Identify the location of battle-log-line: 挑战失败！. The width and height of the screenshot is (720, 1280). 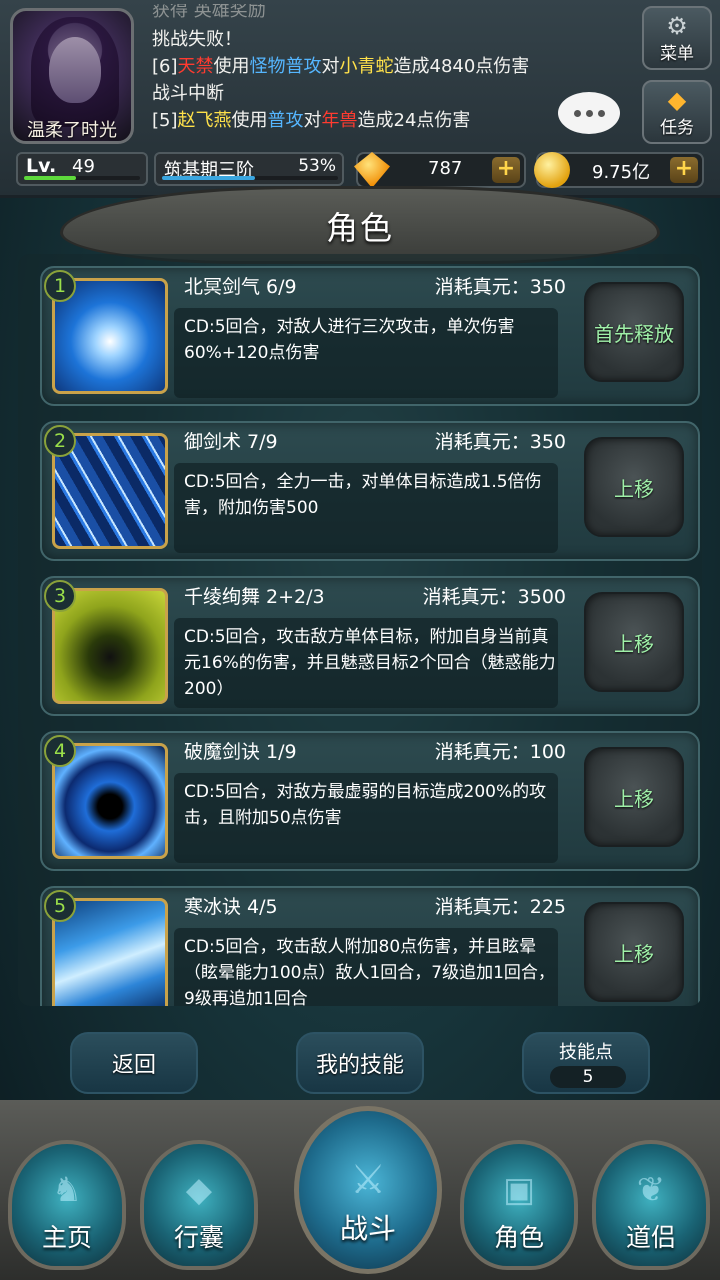
(372, 39).